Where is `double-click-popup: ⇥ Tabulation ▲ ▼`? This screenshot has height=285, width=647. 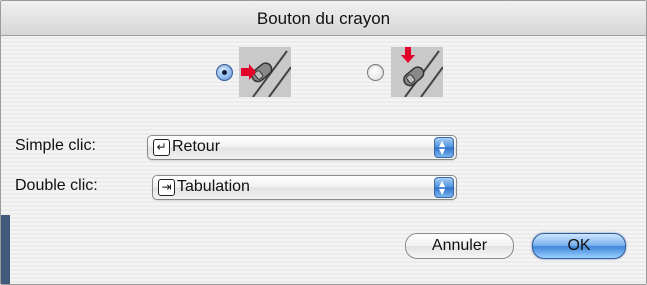 double-click-popup: ⇥ Tabulation ▲ ▼ is located at coordinates (304, 187).